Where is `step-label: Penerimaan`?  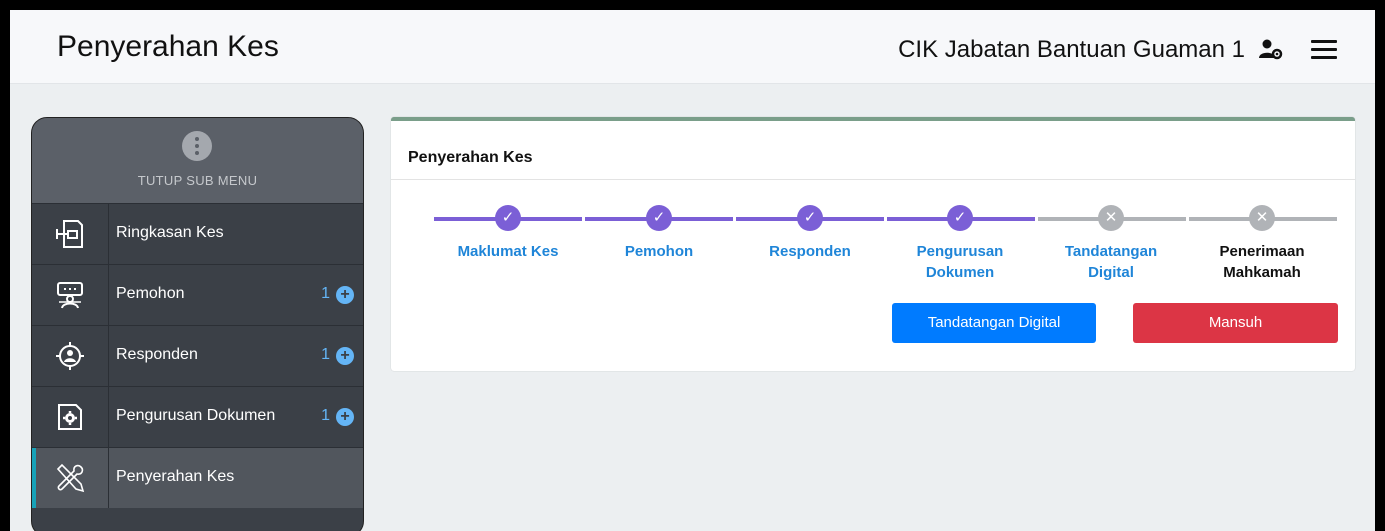 step-label: Penerimaan is located at coordinates (1262, 251).